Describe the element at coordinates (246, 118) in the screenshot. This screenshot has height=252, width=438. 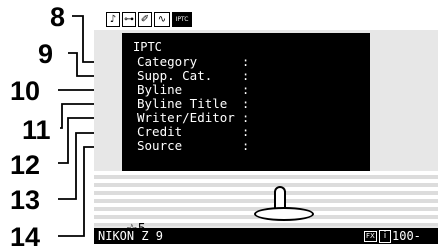
I see `colon-writer-editor: :` at that location.